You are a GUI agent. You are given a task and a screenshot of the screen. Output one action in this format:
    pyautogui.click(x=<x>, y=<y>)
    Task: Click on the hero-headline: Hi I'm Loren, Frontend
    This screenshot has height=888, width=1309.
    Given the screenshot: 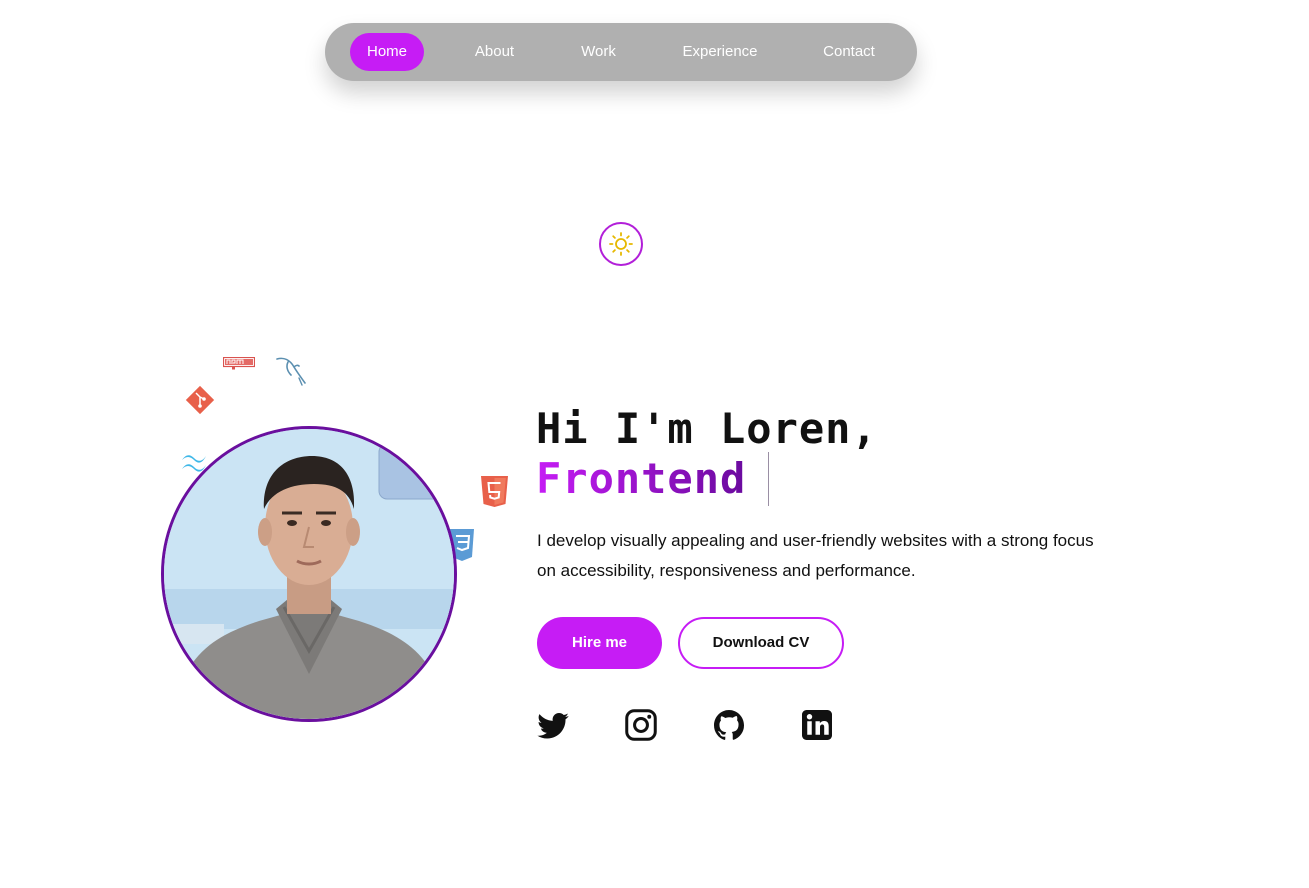 What is the action you would take?
    pyautogui.click(x=707, y=454)
    